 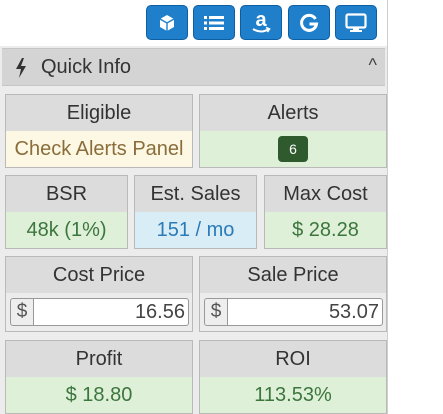 I want to click on bsr-card: BSR 48k (1%), so click(x=66, y=212).